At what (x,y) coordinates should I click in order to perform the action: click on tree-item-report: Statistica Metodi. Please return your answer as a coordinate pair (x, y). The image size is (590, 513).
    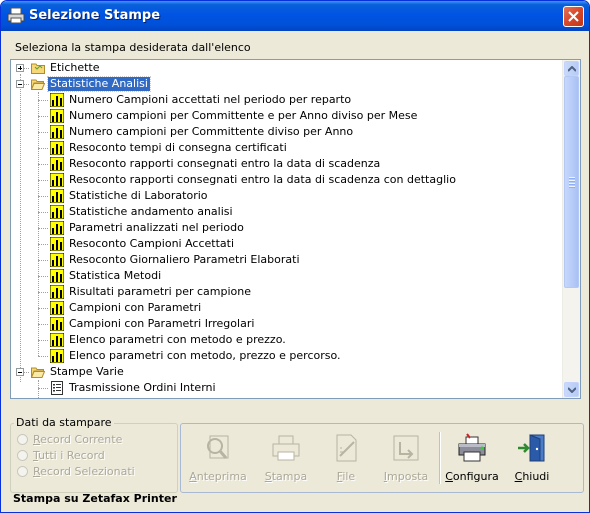
    Looking at the image, I should click on (287, 276).